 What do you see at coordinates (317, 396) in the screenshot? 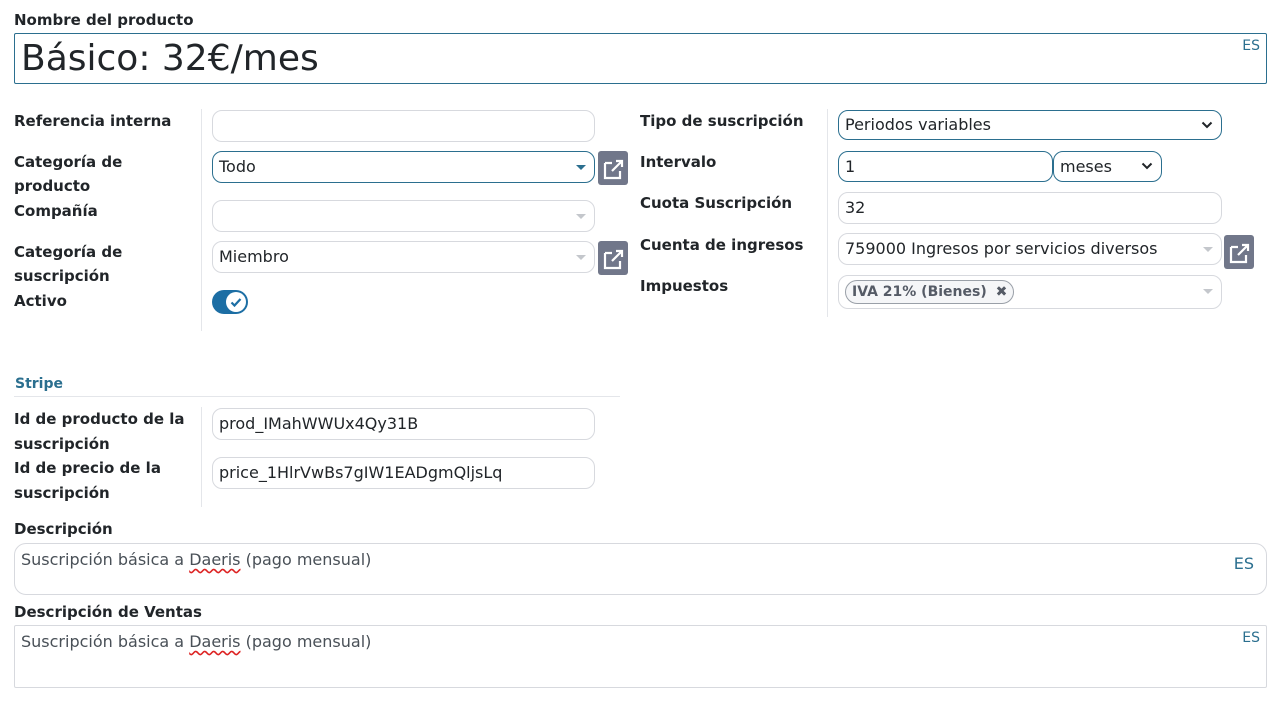
I see `stripe-section-divider` at bounding box center [317, 396].